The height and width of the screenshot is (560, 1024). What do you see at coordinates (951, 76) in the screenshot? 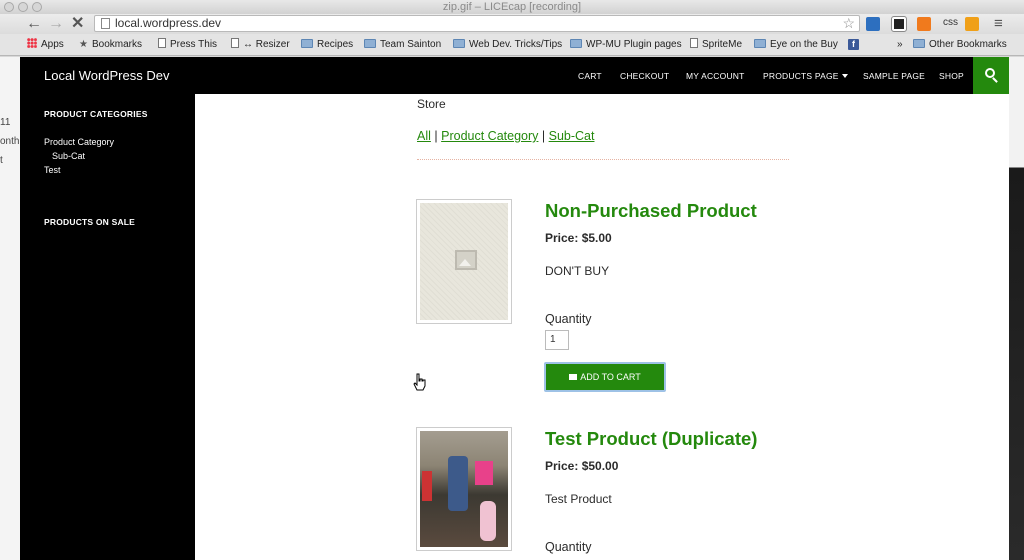
I see `nav-item-shop: SHOP` at bounding box center [951, 76].